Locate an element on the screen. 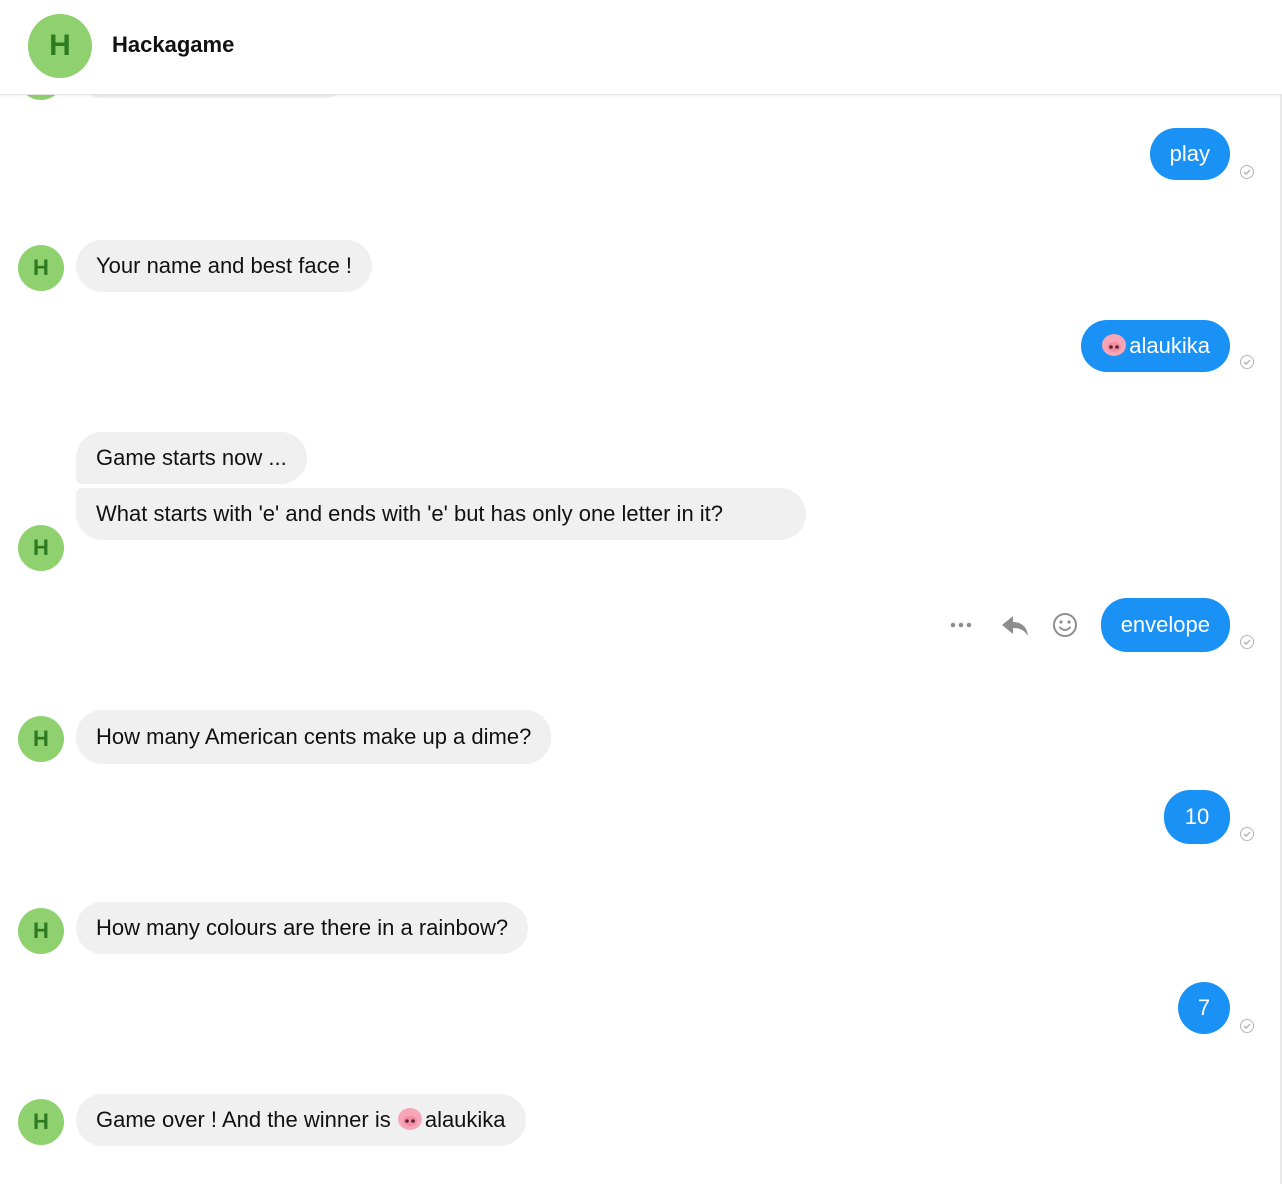 The height and width of the screenshot is (1184, 1282). message-bubble-received: Your name and best face ! is located at coordinates (224, 266).